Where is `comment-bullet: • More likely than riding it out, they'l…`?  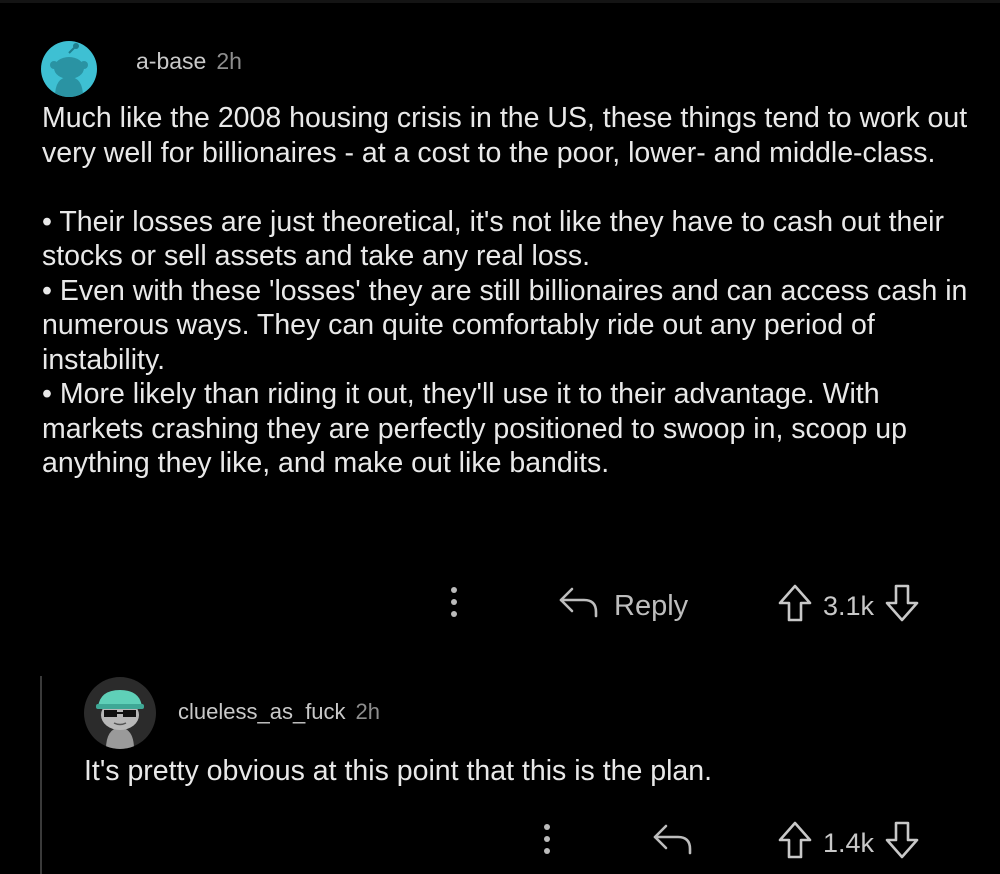
comment-bullet: • More likely than riding it out, they'l… is located at coordinates (474, 428).